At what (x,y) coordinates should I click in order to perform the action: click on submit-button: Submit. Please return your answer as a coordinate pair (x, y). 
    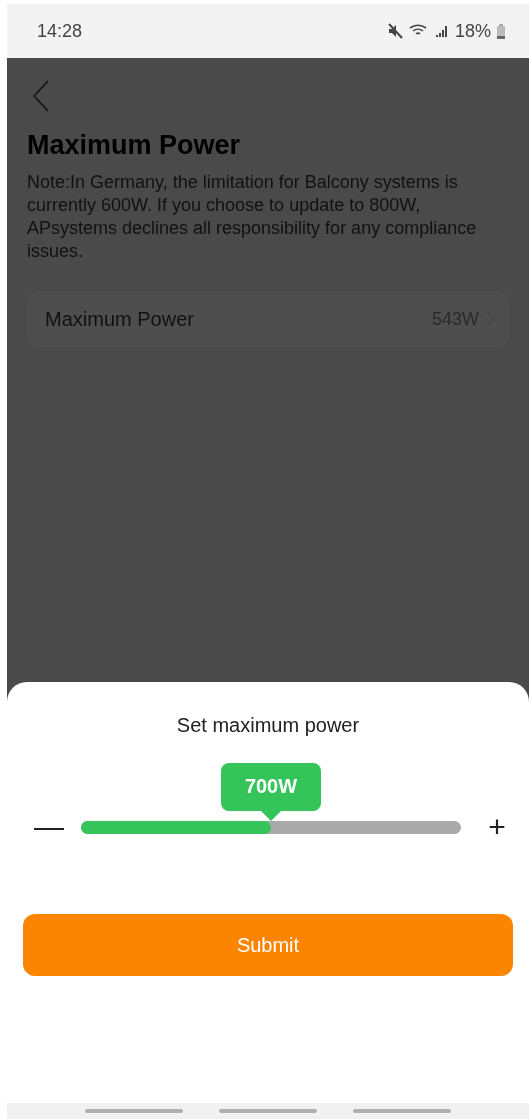
    Looking at the image, I should click on (268, 945).